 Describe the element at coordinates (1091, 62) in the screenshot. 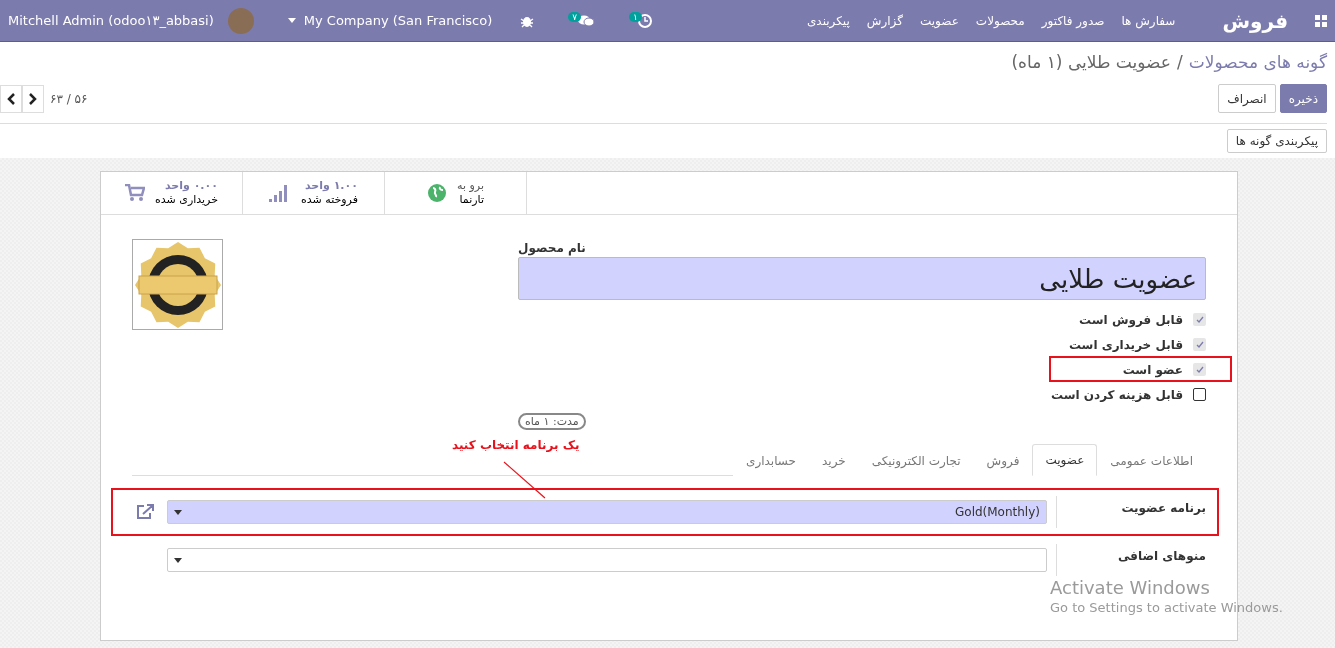

I see `breadcrumb-current: عضویت طلایی (۱ ماه)` at that location.